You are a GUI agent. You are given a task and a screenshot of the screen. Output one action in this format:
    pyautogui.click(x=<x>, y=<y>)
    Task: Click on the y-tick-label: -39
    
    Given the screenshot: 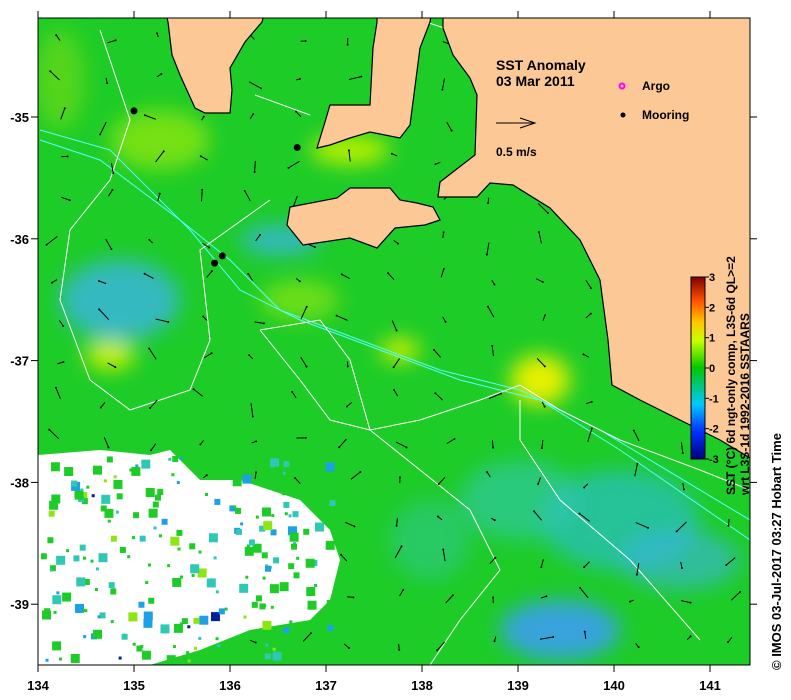 What is the action you would take?
    pyautogui.click(x=19, y=604)
    